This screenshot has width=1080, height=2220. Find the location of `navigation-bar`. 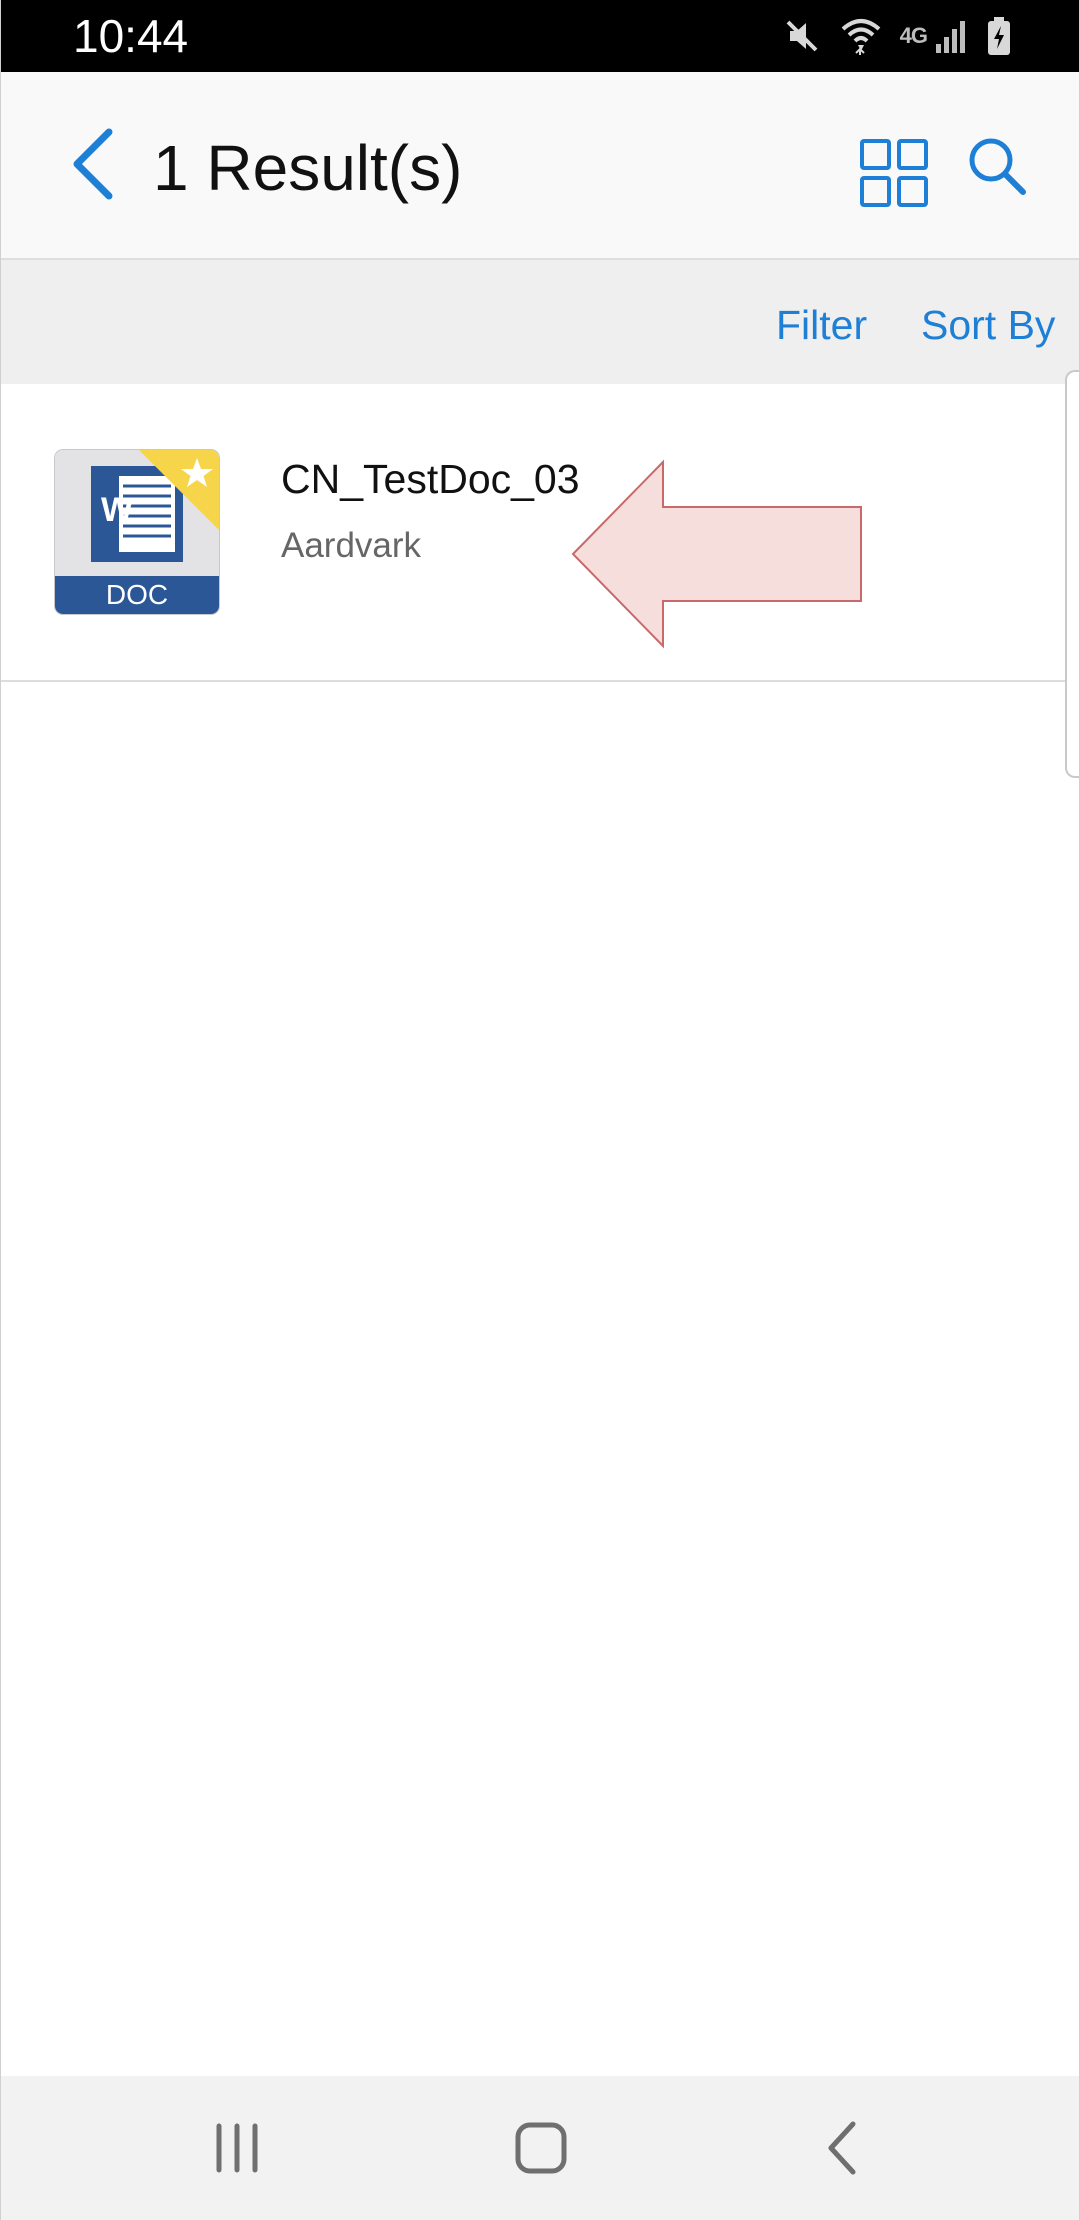

navigation-bar is located at coordinates (540, 2148).